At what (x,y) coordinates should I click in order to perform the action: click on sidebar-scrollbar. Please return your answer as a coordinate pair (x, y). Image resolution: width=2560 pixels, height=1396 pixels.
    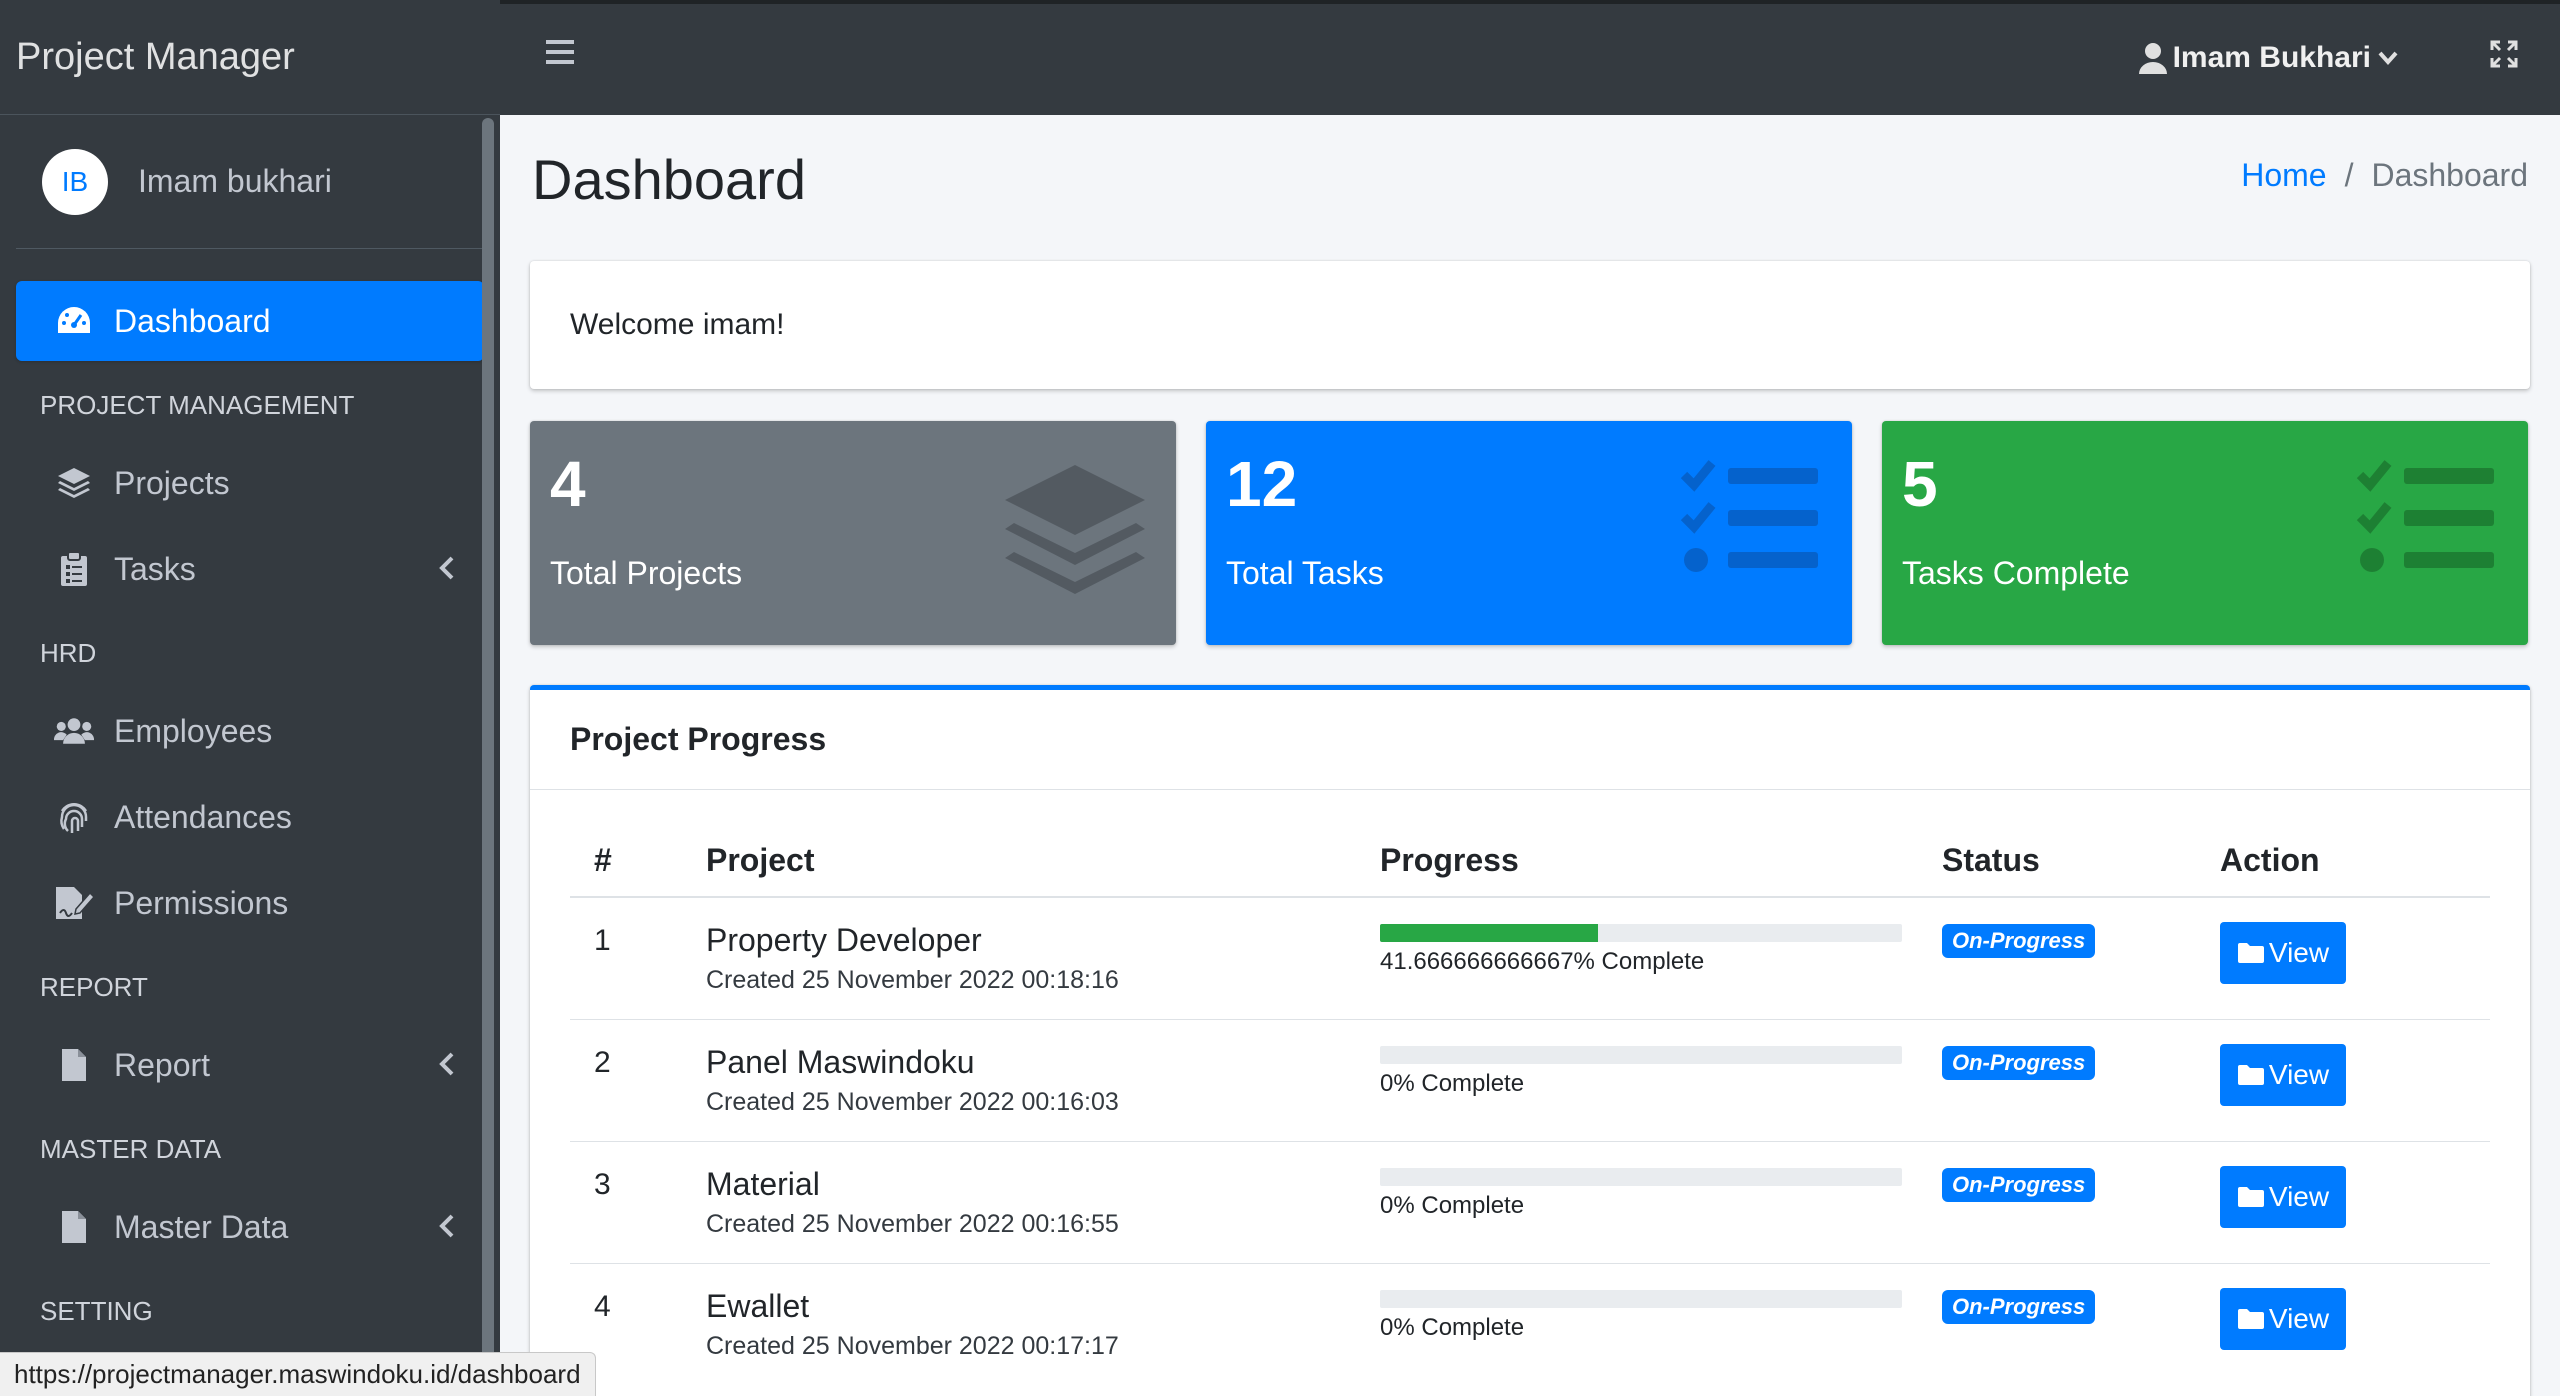
    Looking at the image, I should click on (488, 738).